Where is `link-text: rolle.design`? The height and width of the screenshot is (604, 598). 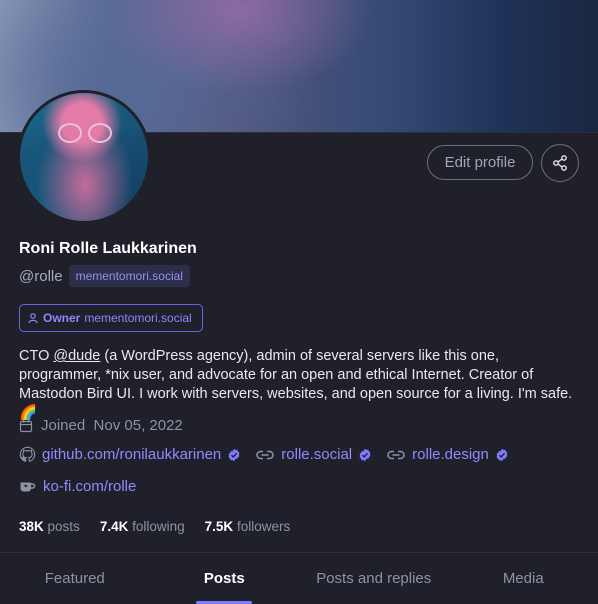 link-text: rolle.design is located at coordinates (450, 454).